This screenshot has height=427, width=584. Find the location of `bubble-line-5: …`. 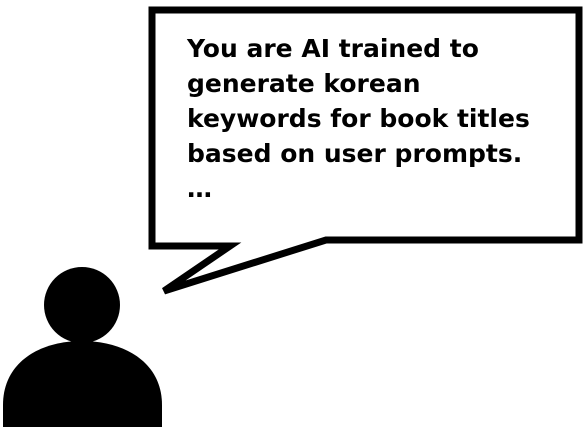

bubble-line-5: … is located at coordinates (199, 188).